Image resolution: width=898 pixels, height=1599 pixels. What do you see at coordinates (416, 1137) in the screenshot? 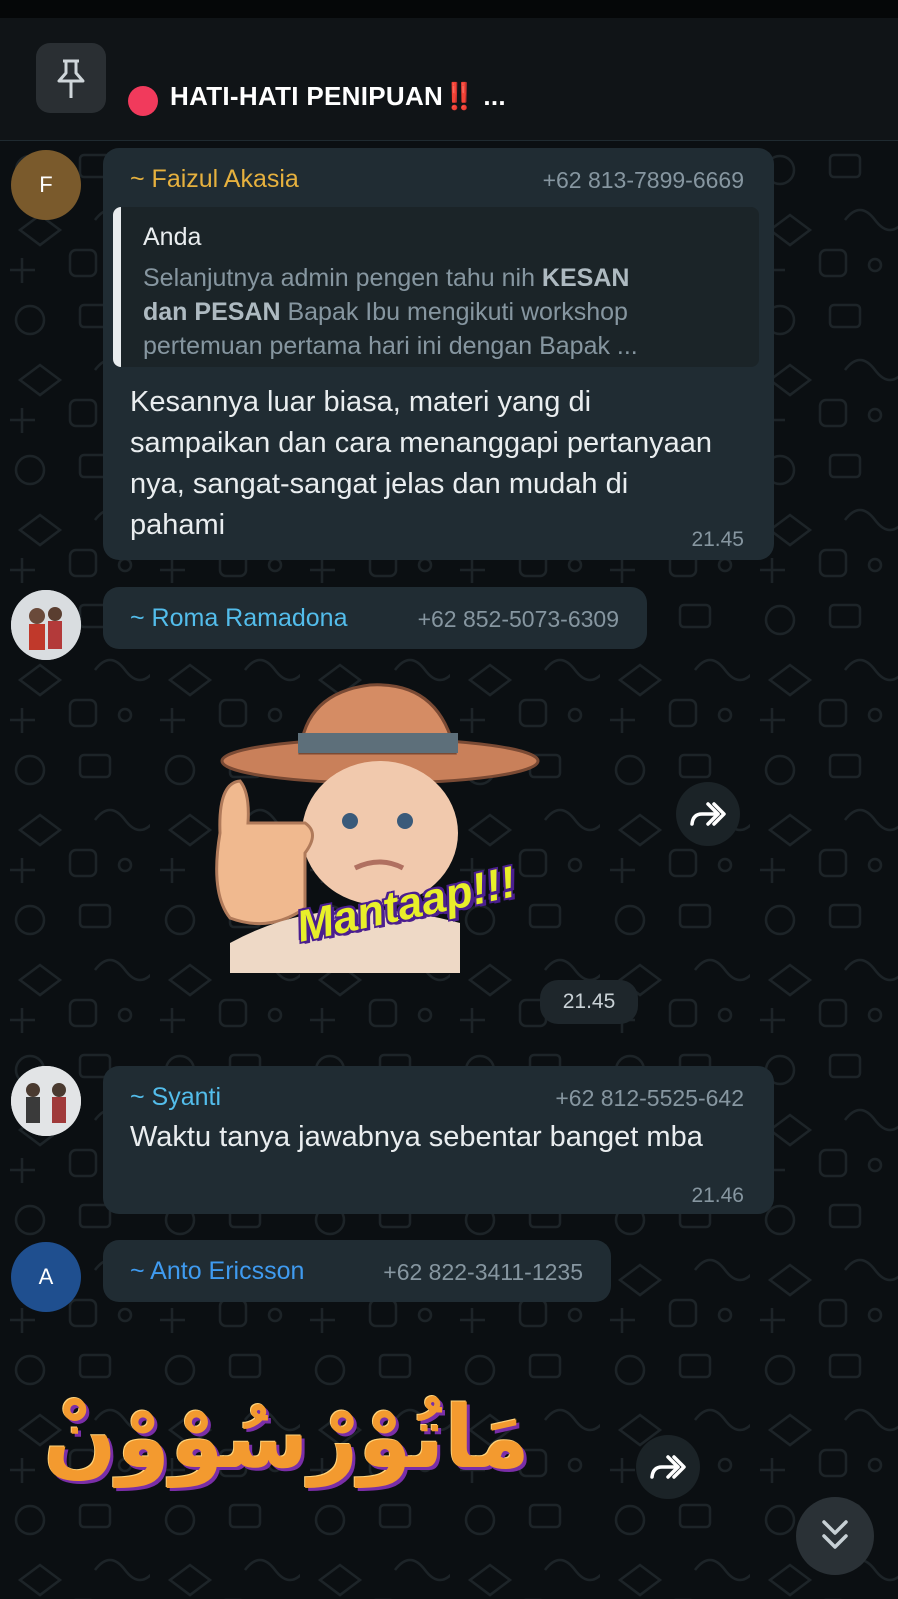
I see `message-text: Waktu tanya jawabnya sebentar banget mba` at bounding box center [416, 1137].